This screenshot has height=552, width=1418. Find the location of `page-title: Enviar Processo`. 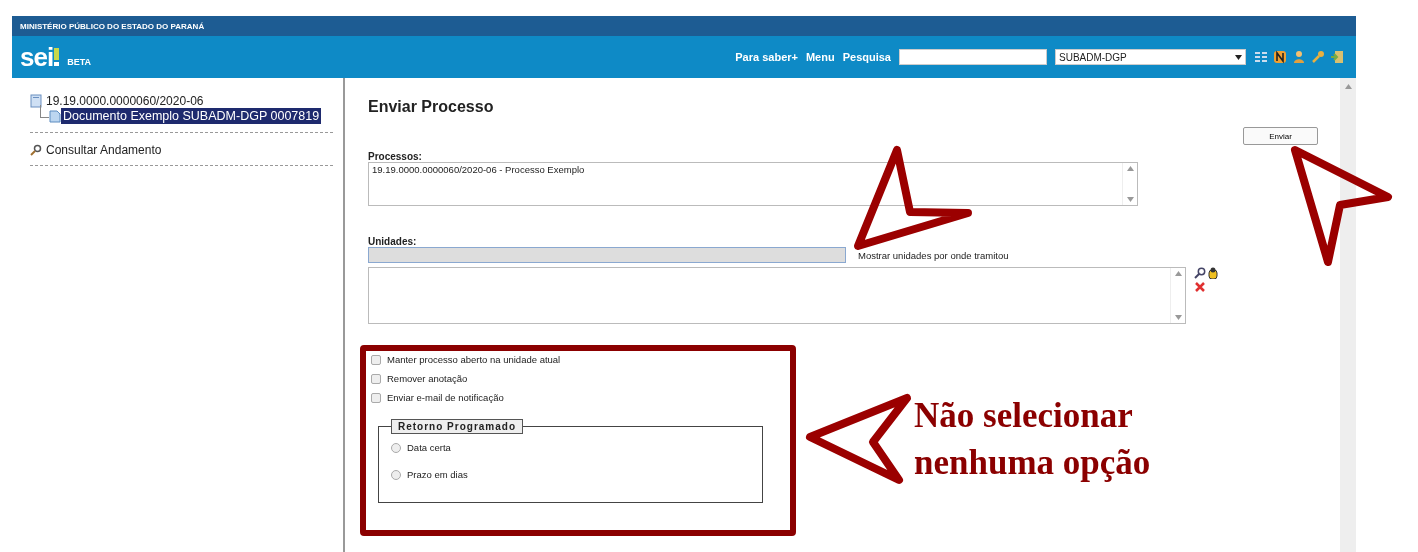

page-title: Enviar Processo is located at coordinates (431, 107).